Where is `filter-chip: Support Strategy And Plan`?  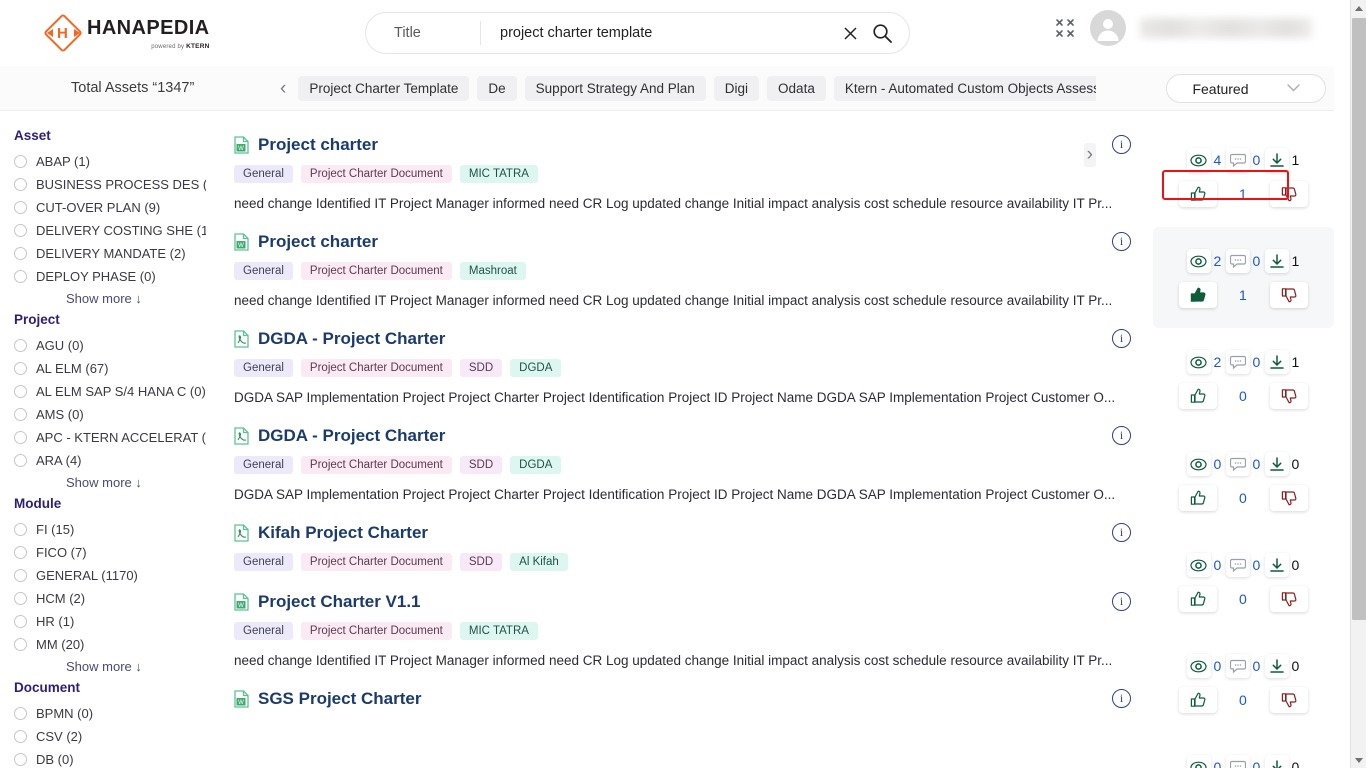 filter-chip: Support Strategy And Plan is located at coordinates (615, 88).